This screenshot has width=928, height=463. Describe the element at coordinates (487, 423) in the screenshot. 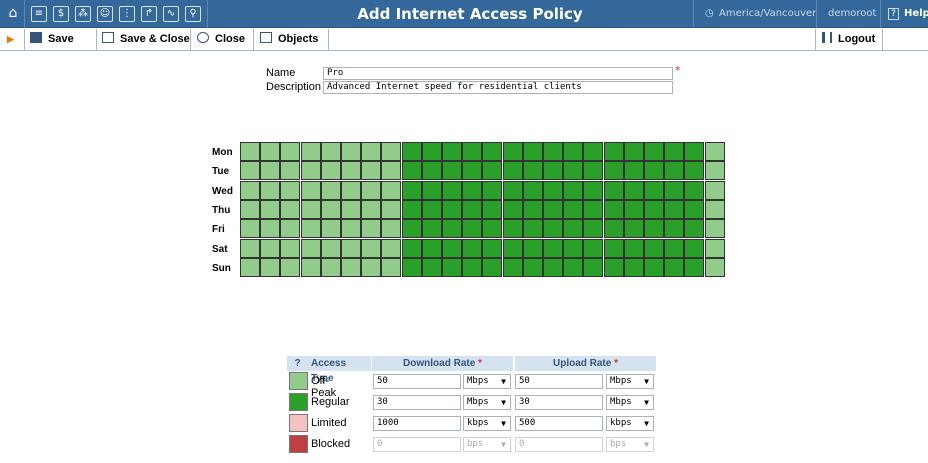

I see `download-unit-select: kbps ▼` at that location.